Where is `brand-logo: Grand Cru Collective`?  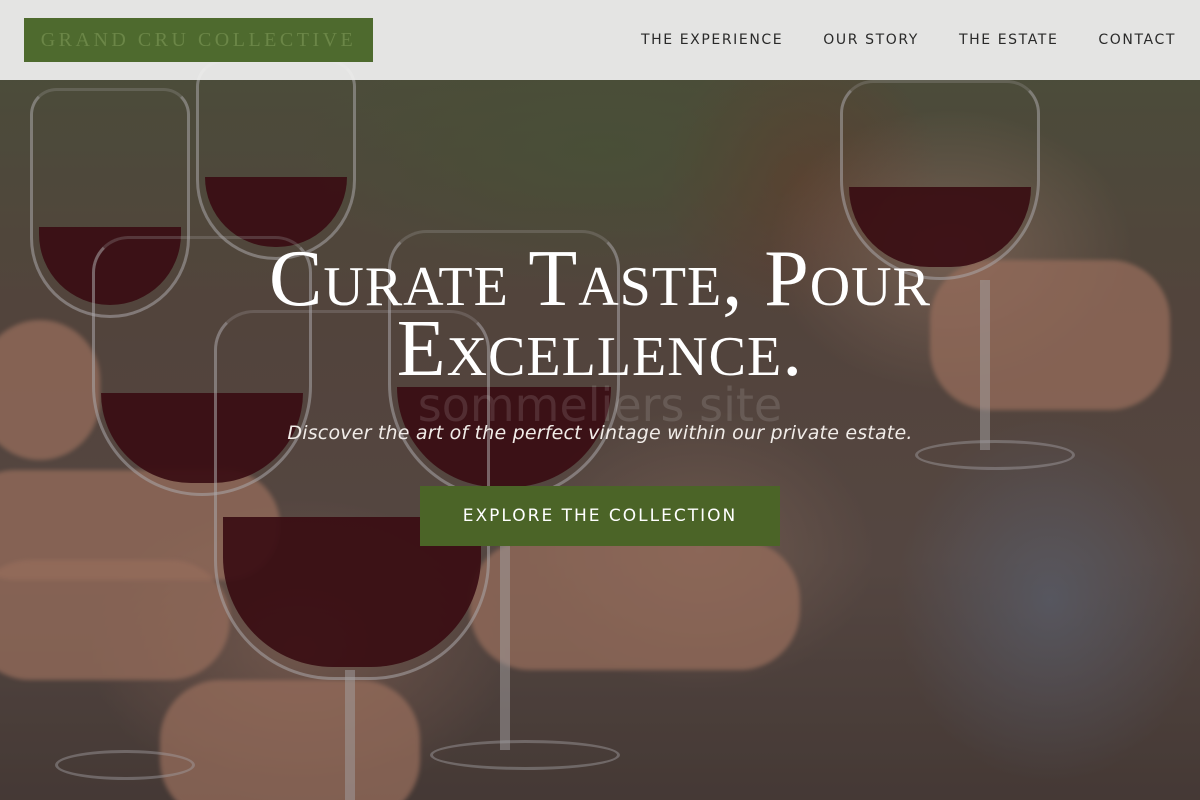
brand-logo: Grand Cru Collective is located at coordinates (198, 40).